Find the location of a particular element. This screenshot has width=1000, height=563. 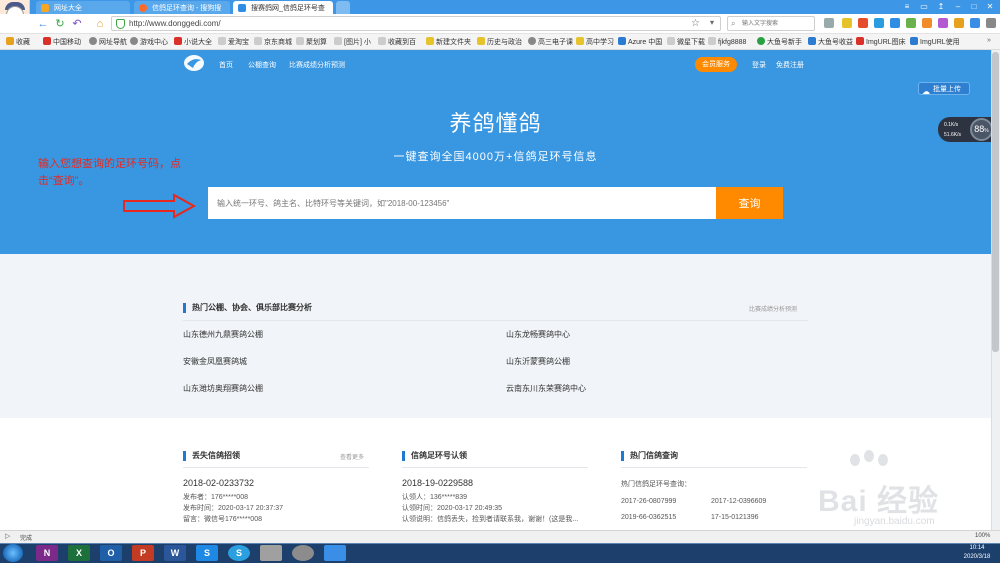

menu-icon: ≡ is located at coordinates (907, 6).